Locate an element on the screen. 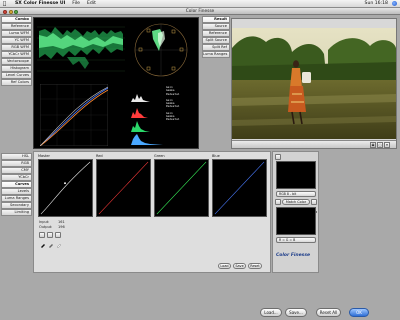  preview-options-button: ○ is located at coordinates (380, 145).